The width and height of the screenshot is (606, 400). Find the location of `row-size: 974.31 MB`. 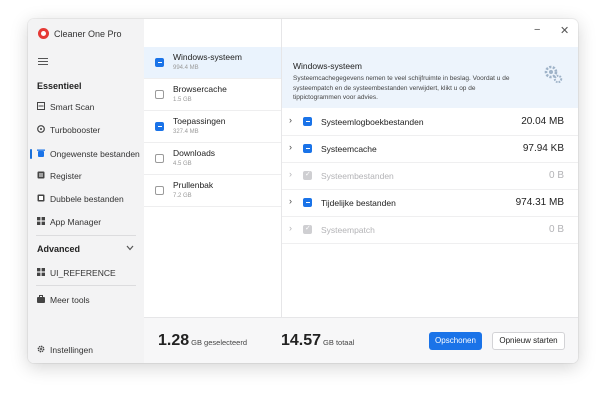

row-size: 974.31 MB is located at coordinates (539, 202).